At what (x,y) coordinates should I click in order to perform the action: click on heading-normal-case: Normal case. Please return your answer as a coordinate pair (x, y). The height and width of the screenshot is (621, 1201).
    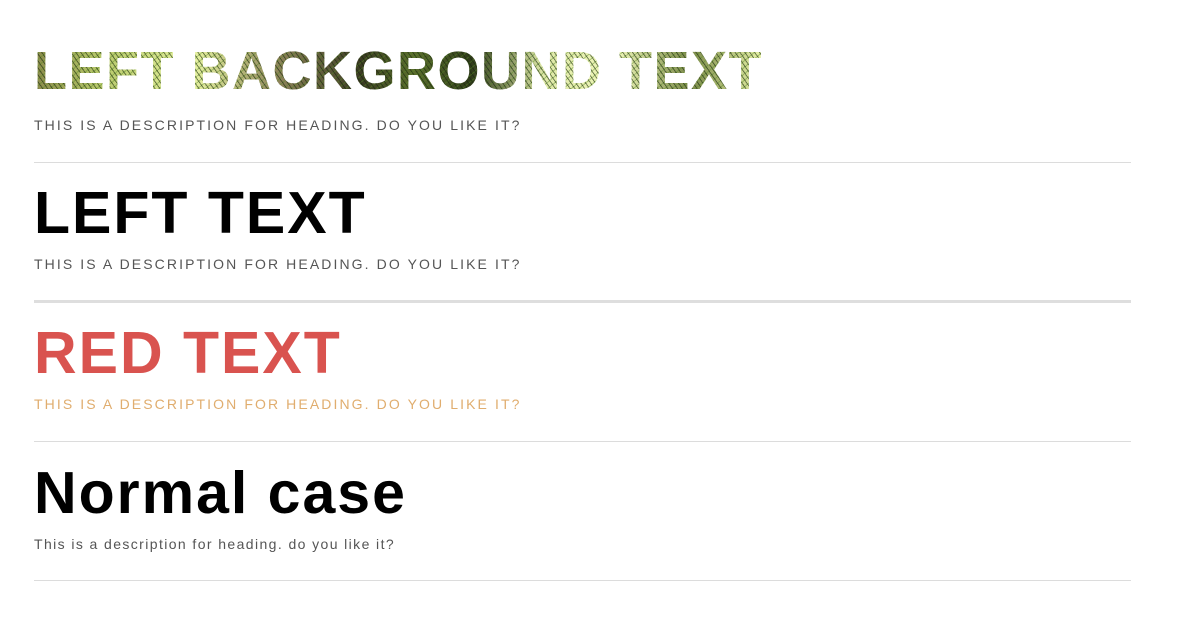
    Looking at the image, I should click on (220, 493).